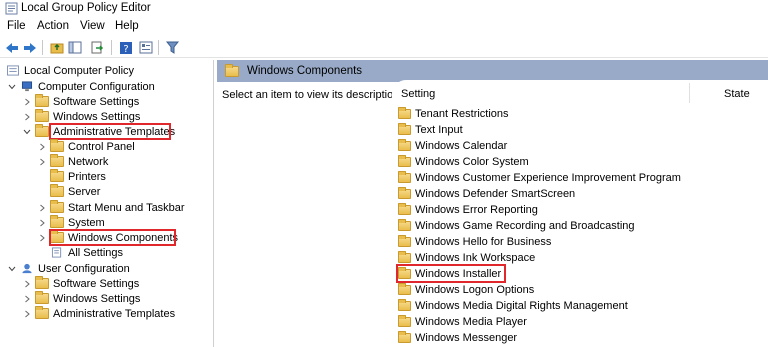 The image size is (768, 347). What do you see at coordinates (80, 283) in the screenshot?
I see `tree-node-user-software-settings: Software Settings` at bounding box center [80, 283].